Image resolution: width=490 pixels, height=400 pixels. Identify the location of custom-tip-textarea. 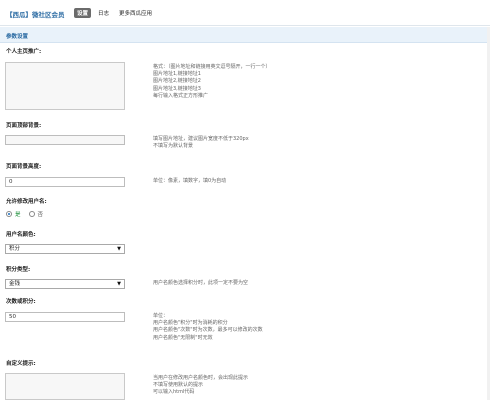
(65, 386).